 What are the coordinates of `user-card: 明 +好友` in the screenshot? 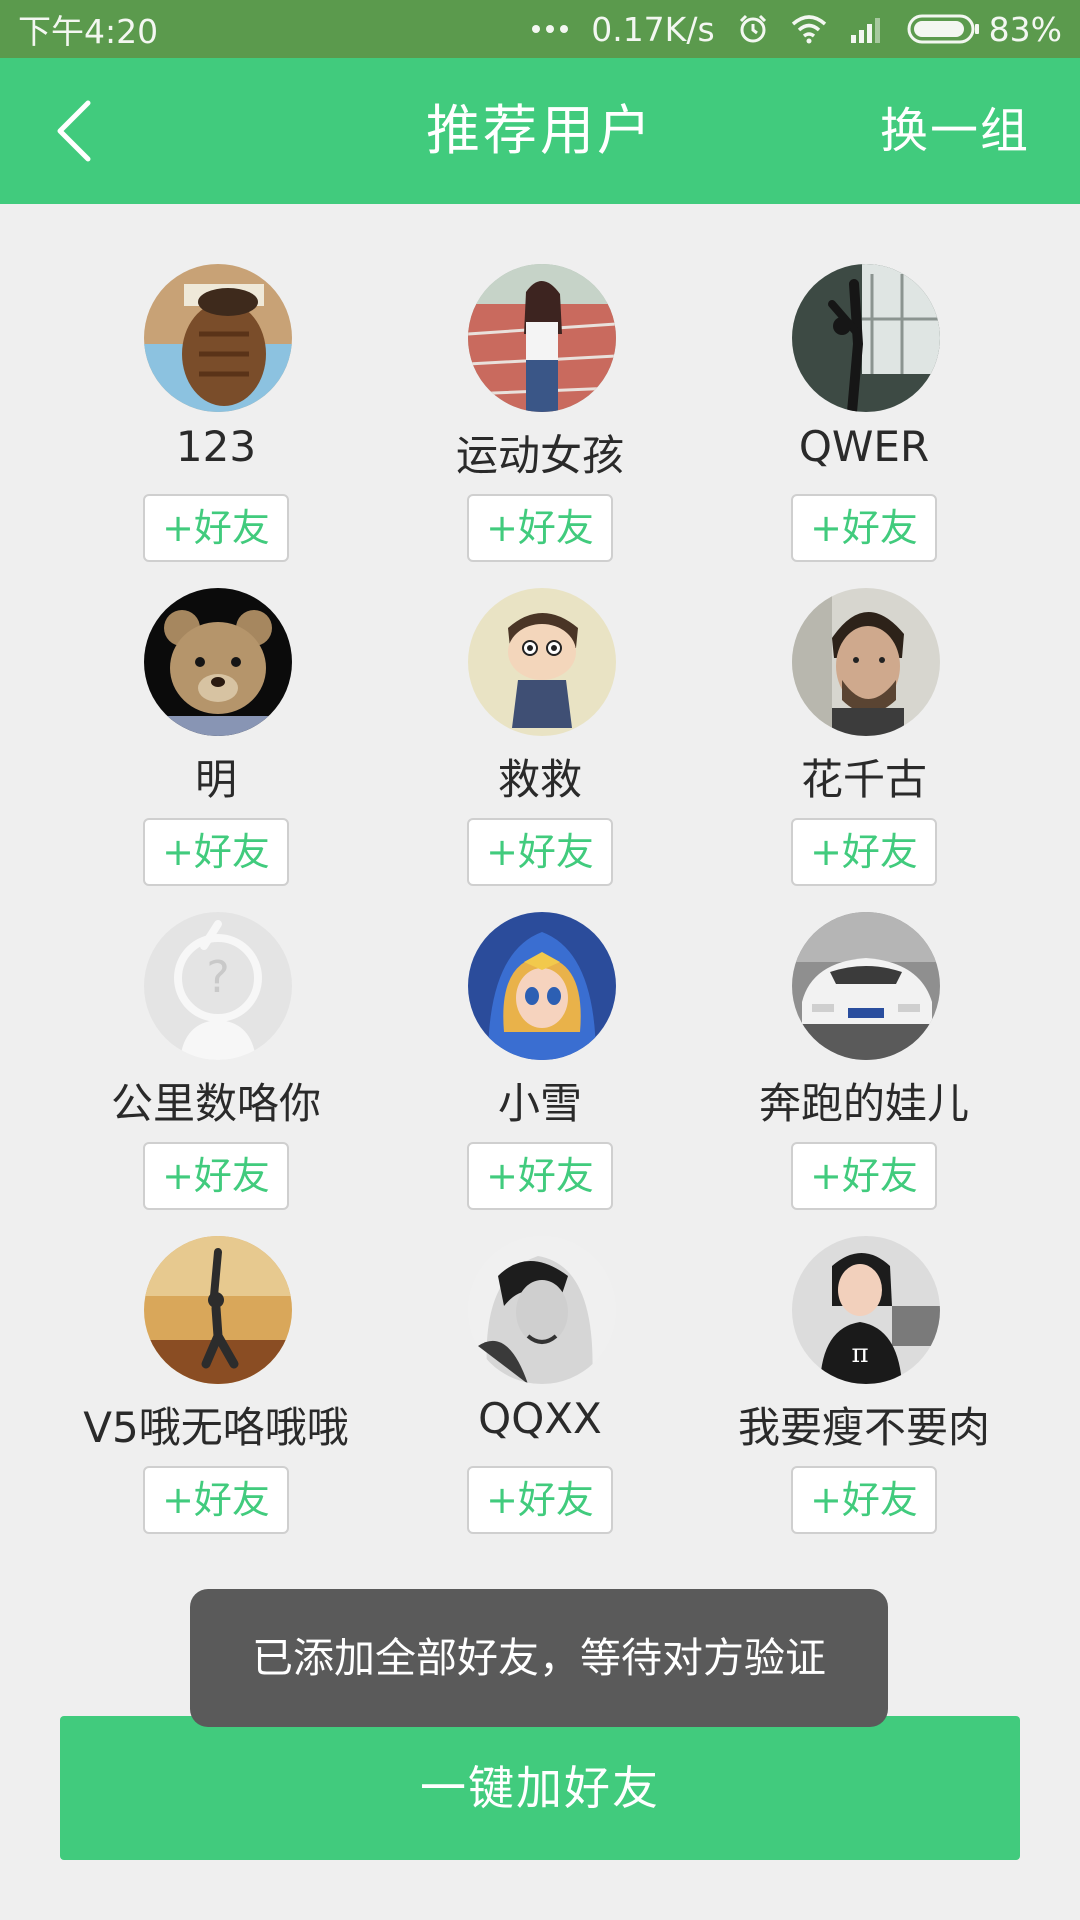 It's located at (216, 707).